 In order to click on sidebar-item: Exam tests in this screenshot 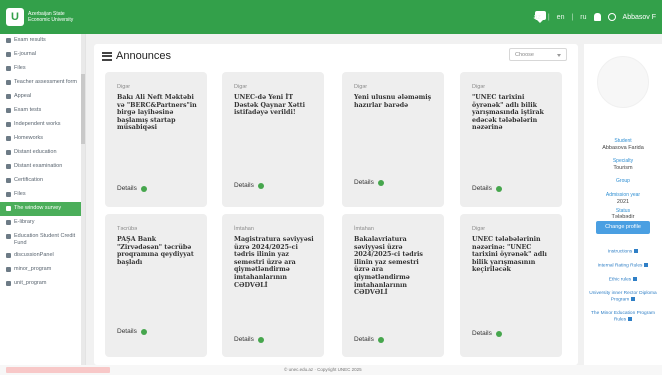, I will do `click(42, 111)`.